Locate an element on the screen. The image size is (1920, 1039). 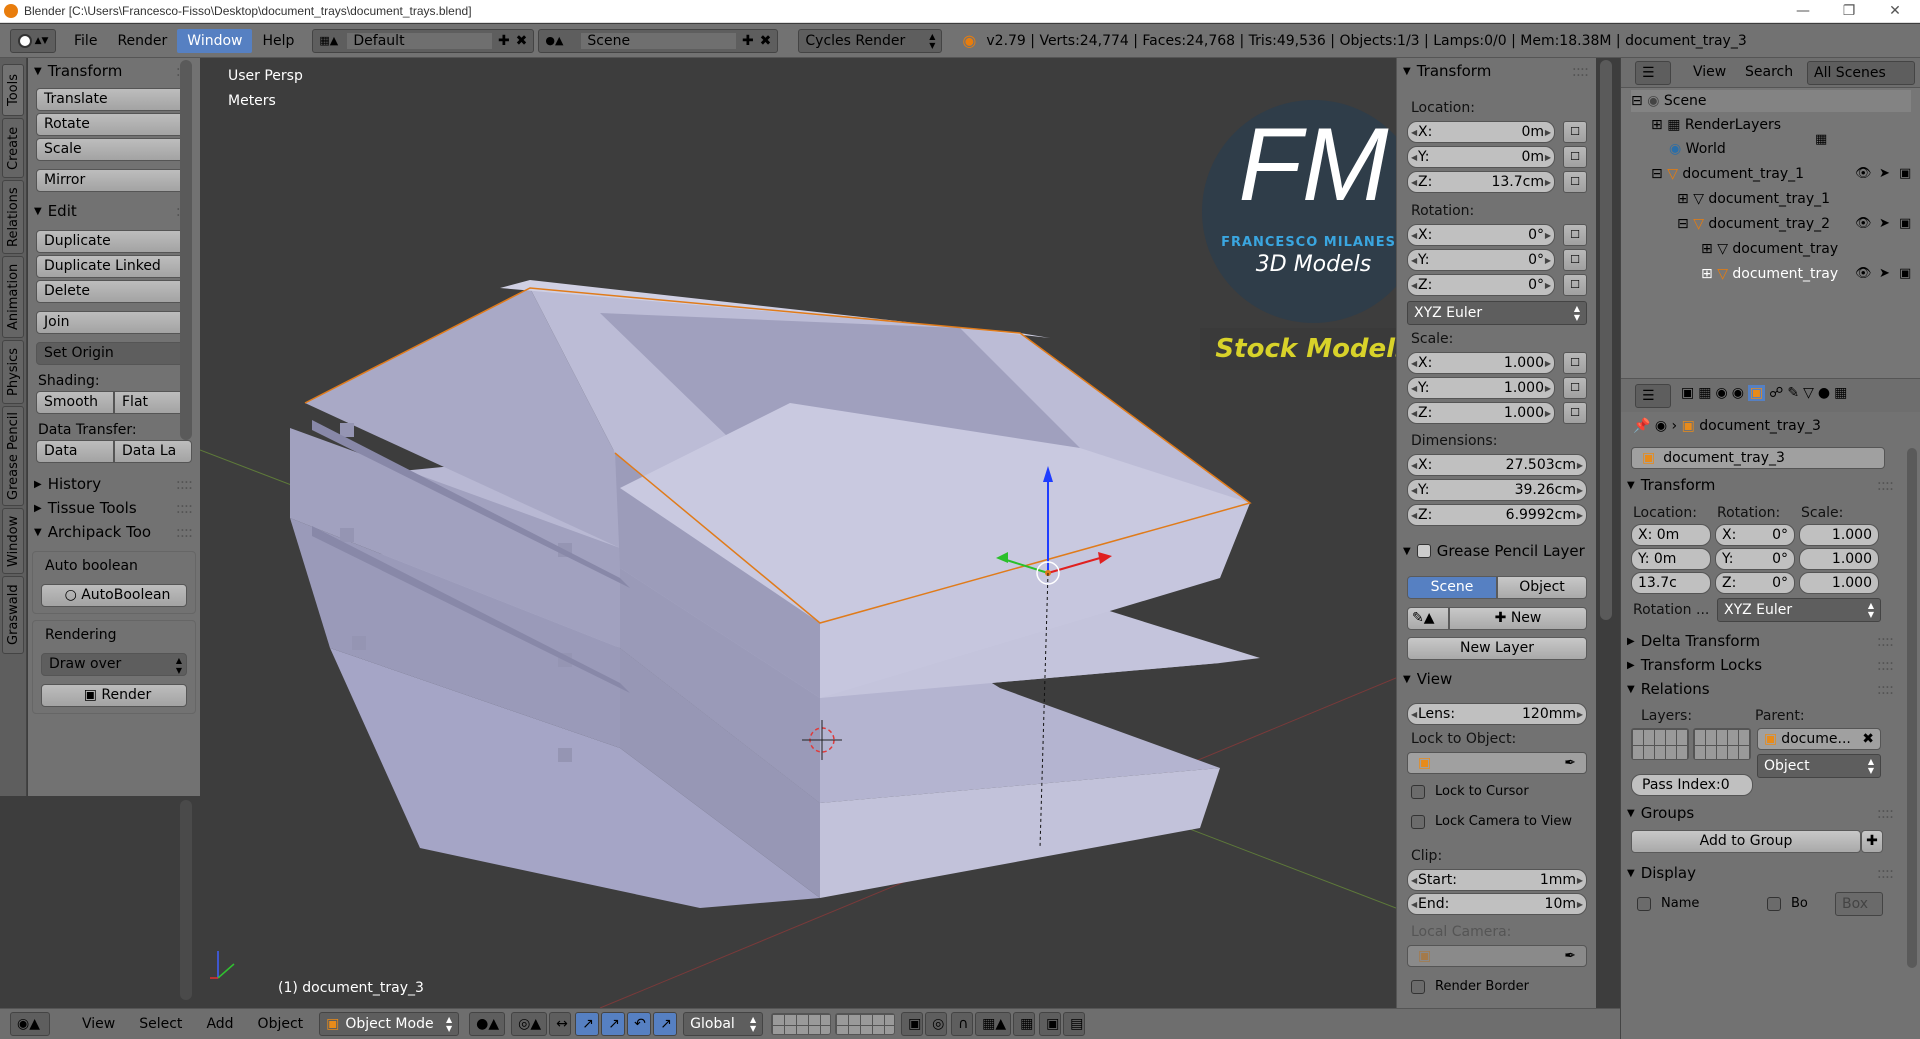
render-border-checkbox is located at coordinates (1418, 986).